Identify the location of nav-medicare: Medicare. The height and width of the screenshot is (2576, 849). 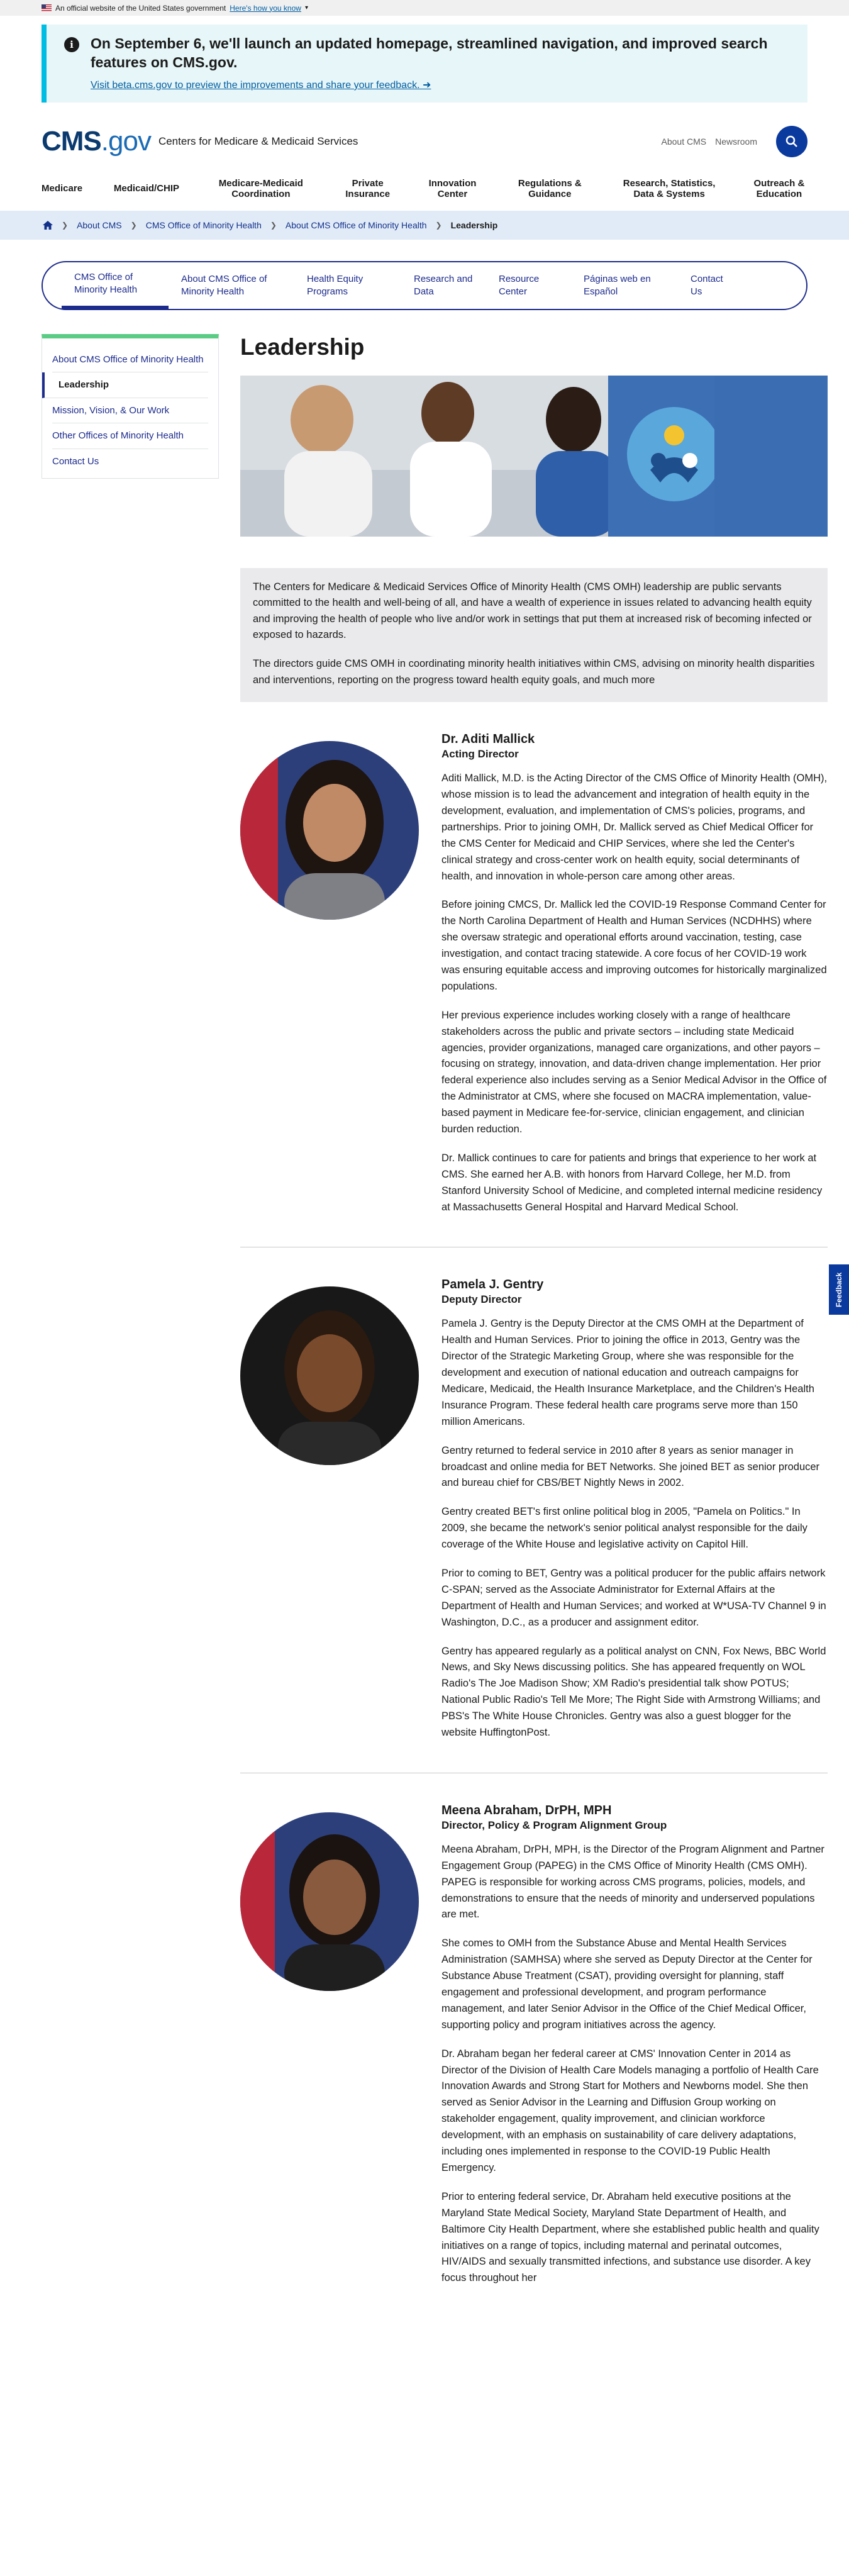
(62, 188).